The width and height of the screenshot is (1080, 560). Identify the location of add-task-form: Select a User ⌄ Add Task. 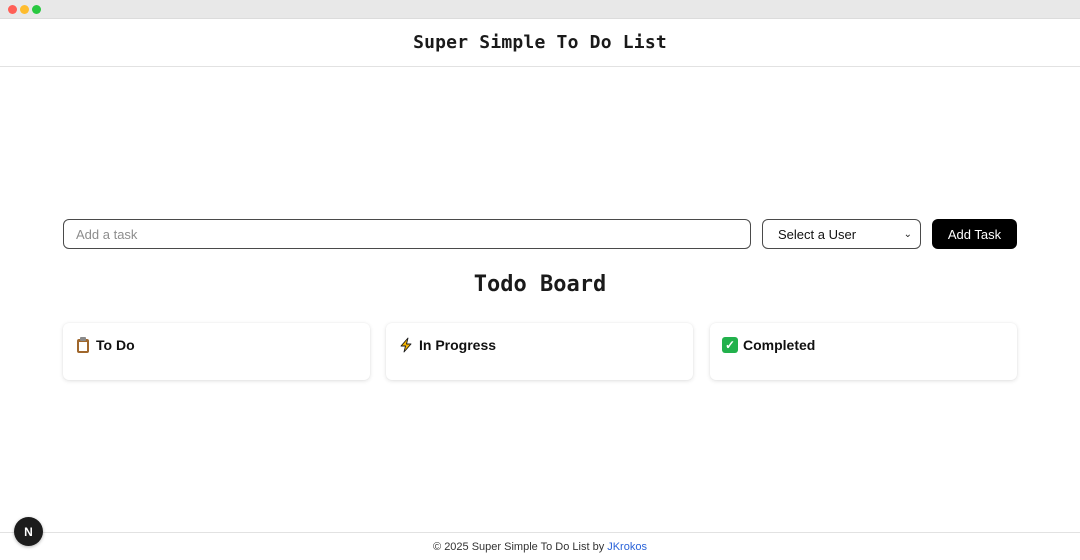
(540, 234).